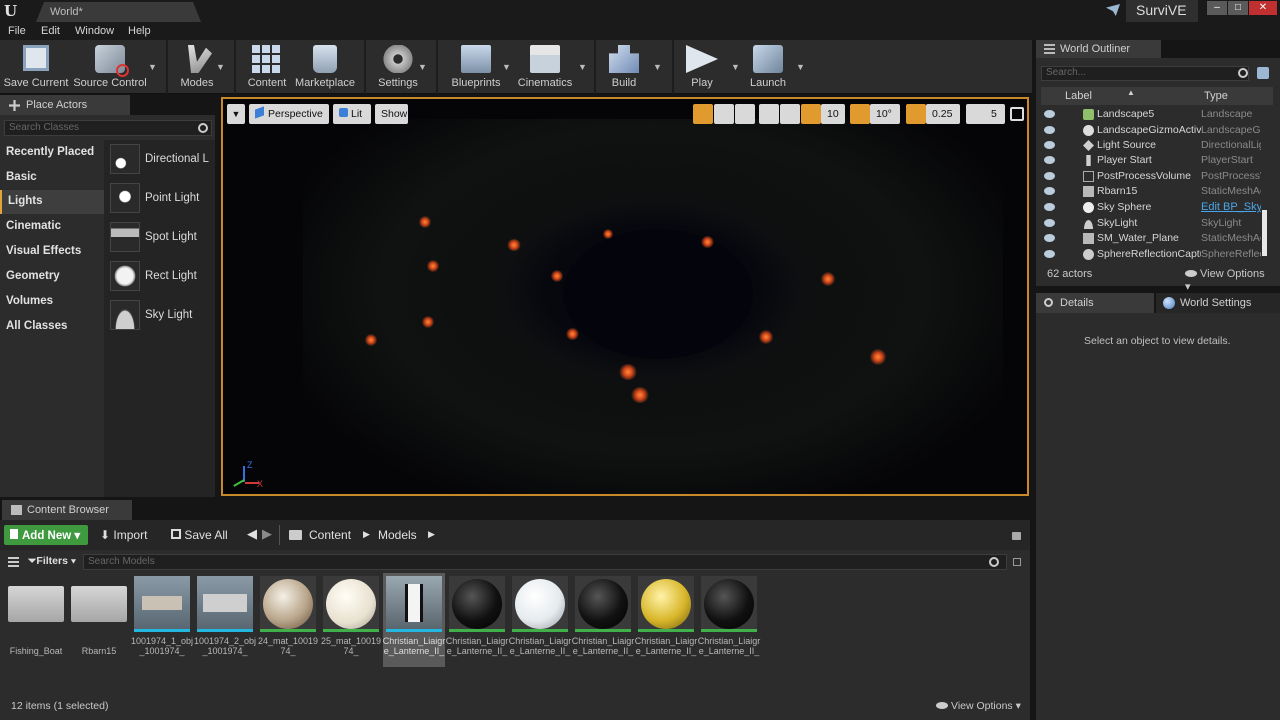 This screenshot has height=720, width=1280. What do you see at coordinates (860, 114) in the screenshot?
I see `rotation-snap-icon` at bounding box center [860, 114].